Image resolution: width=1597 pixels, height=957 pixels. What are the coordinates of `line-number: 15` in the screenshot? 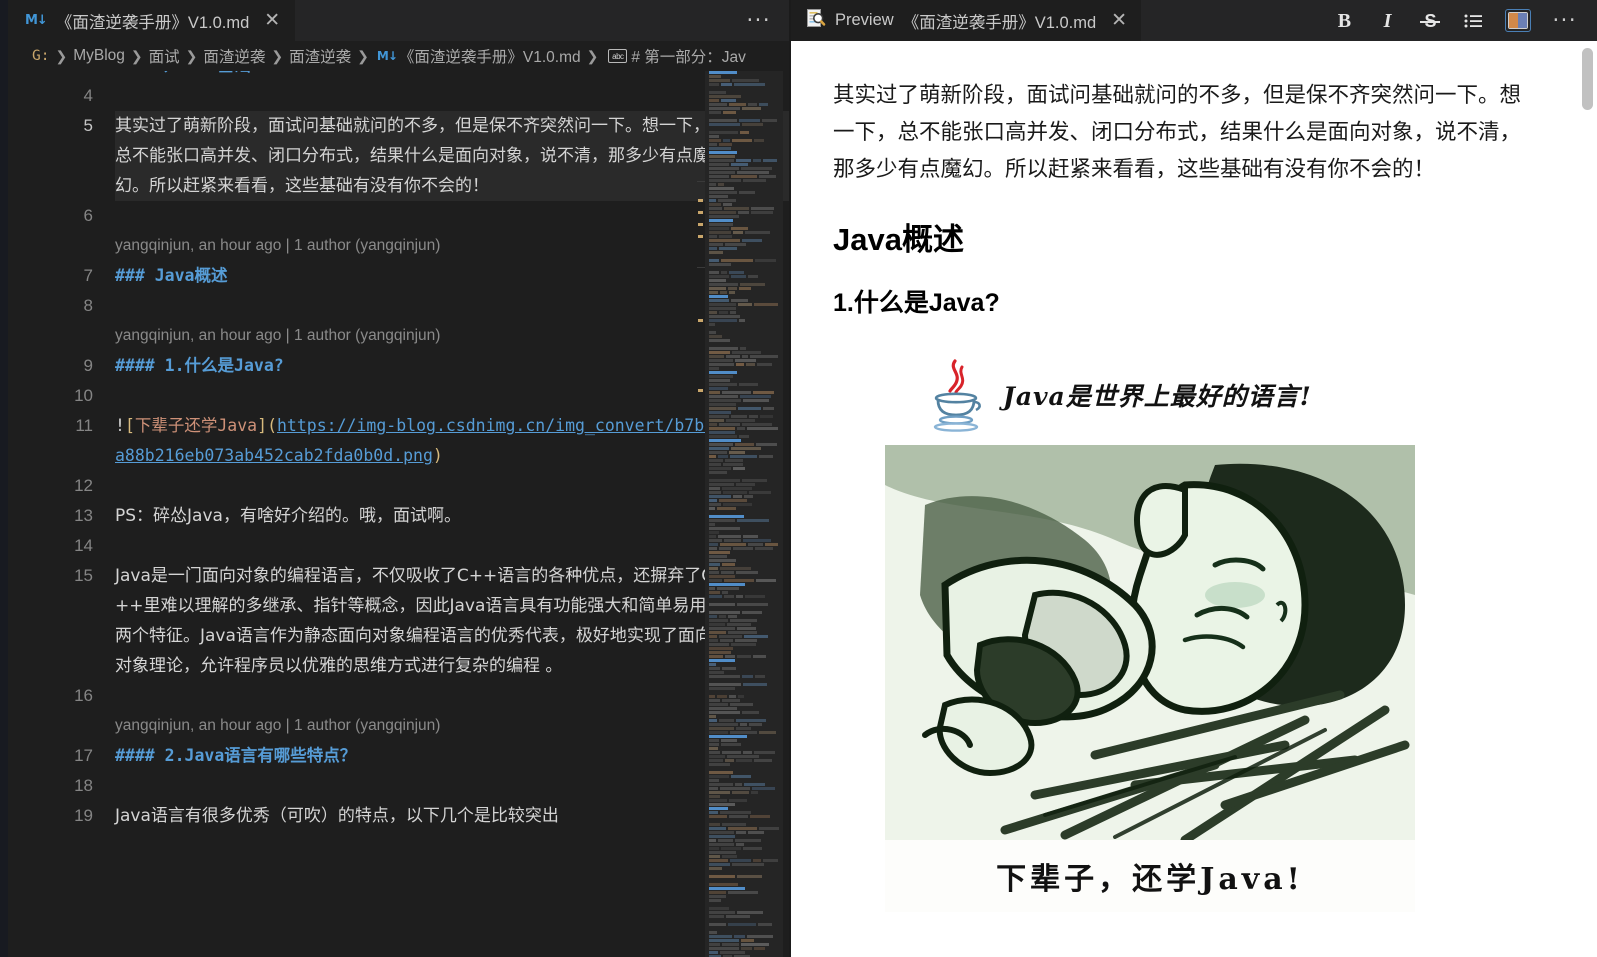 It's located at (83, 575).